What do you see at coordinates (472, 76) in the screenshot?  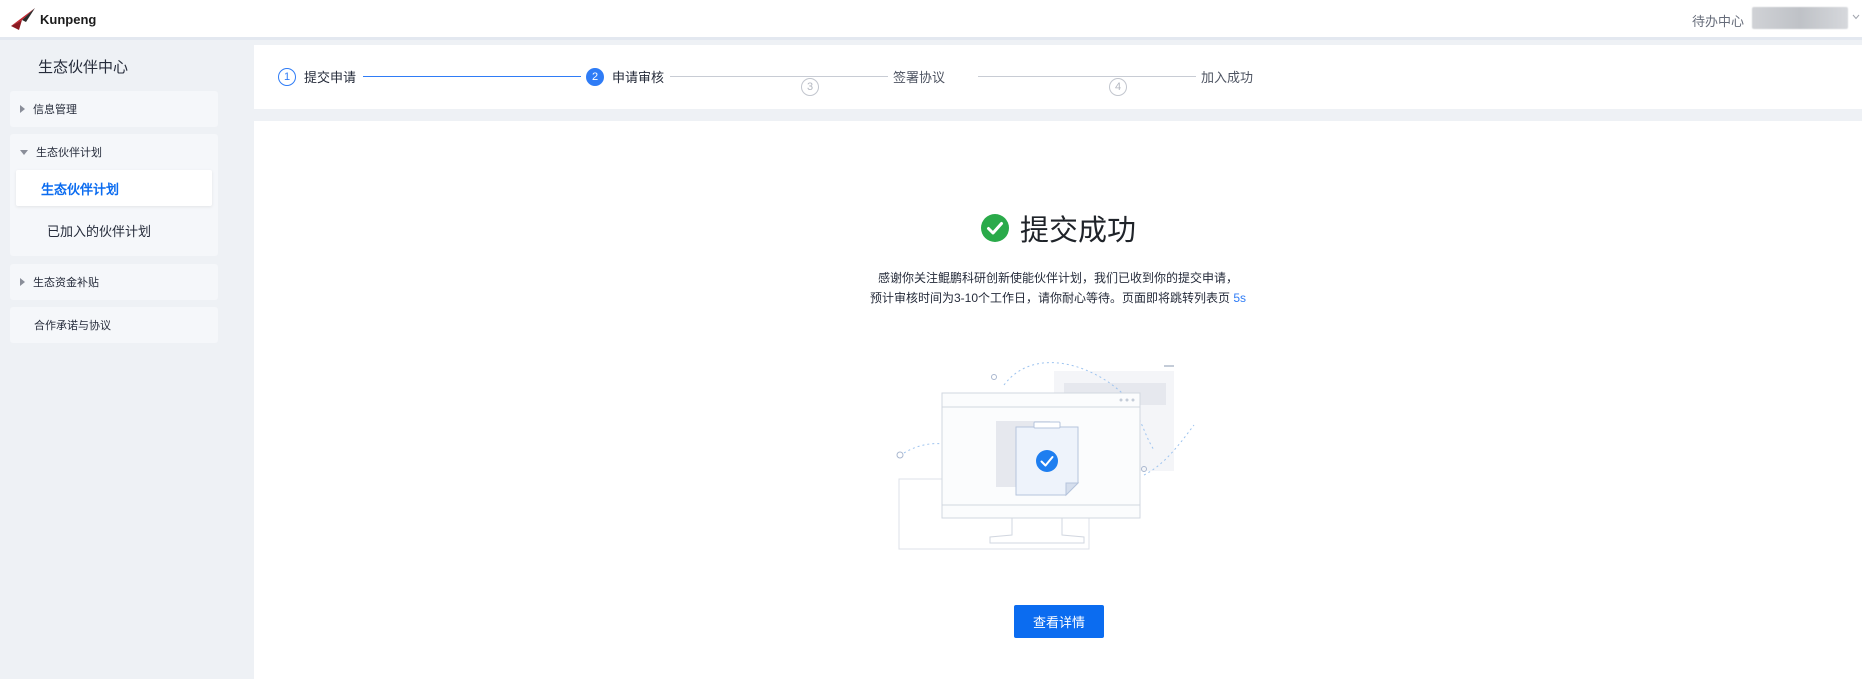 I see `step-connector-done` at bounding box center [472, 76].